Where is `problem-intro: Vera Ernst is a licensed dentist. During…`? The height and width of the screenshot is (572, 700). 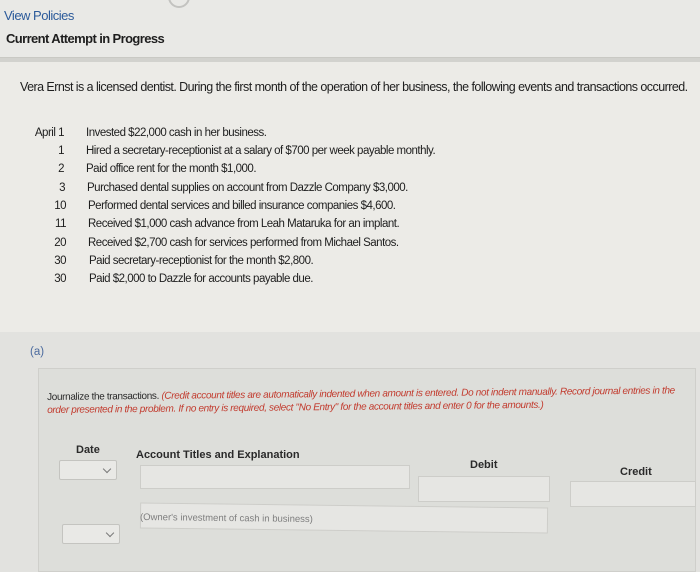
problem-intro: Vera Ernst is a licensed dentist. During… is located at coordinates (354, 87).